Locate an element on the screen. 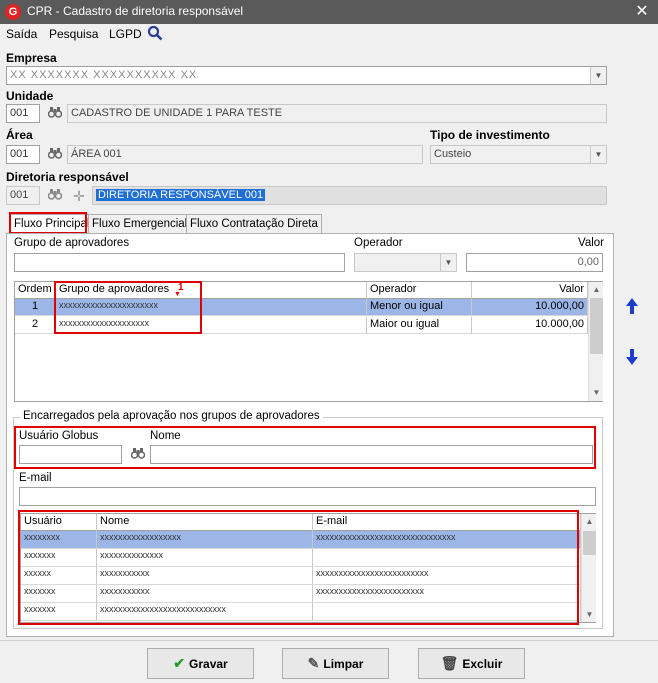  diretoria-label: Diretoria responsável is located at coordinates (67, 177).